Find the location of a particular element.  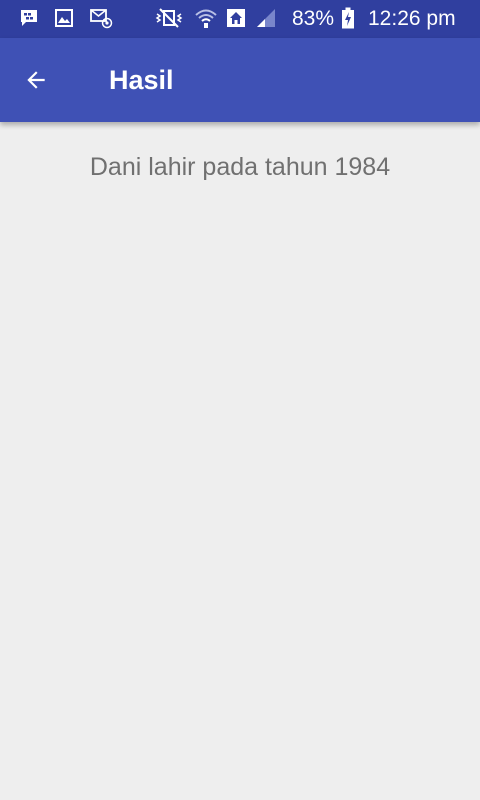

bbm-chat-icon is located at coordinates (29, 18).